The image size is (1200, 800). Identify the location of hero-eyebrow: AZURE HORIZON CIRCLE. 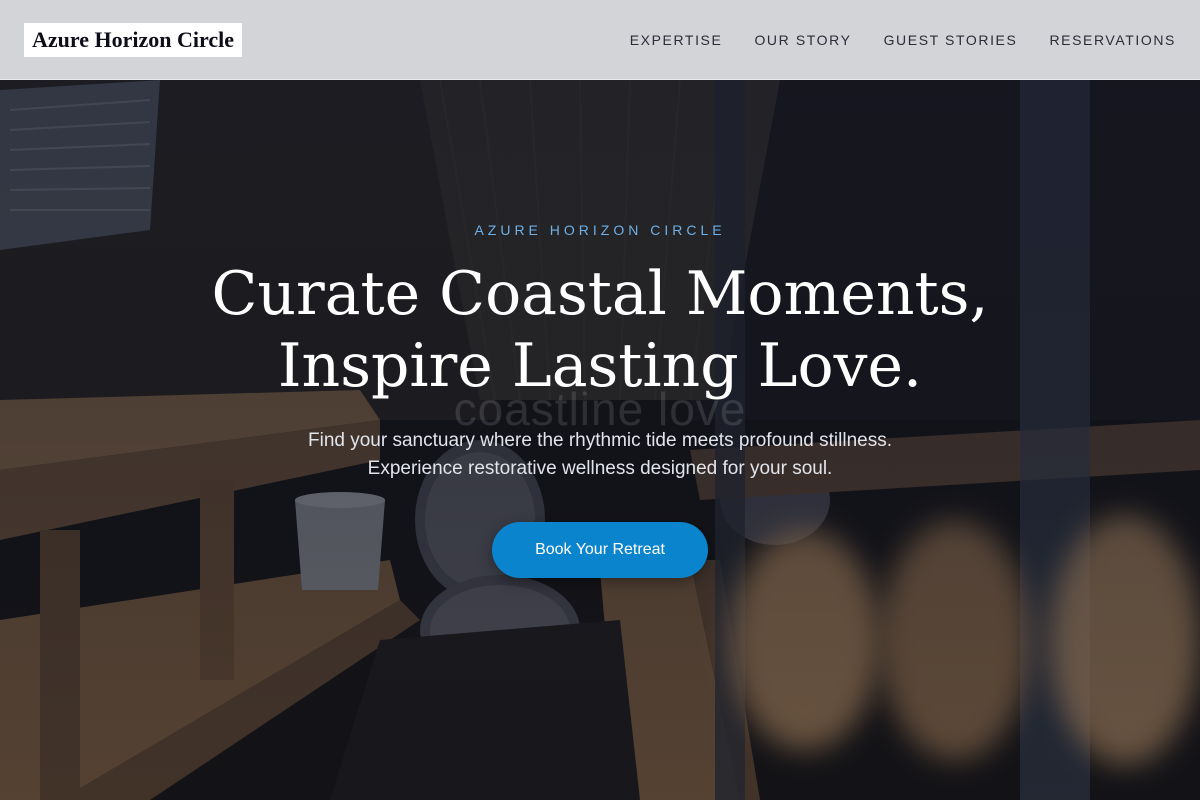
(600, 230).